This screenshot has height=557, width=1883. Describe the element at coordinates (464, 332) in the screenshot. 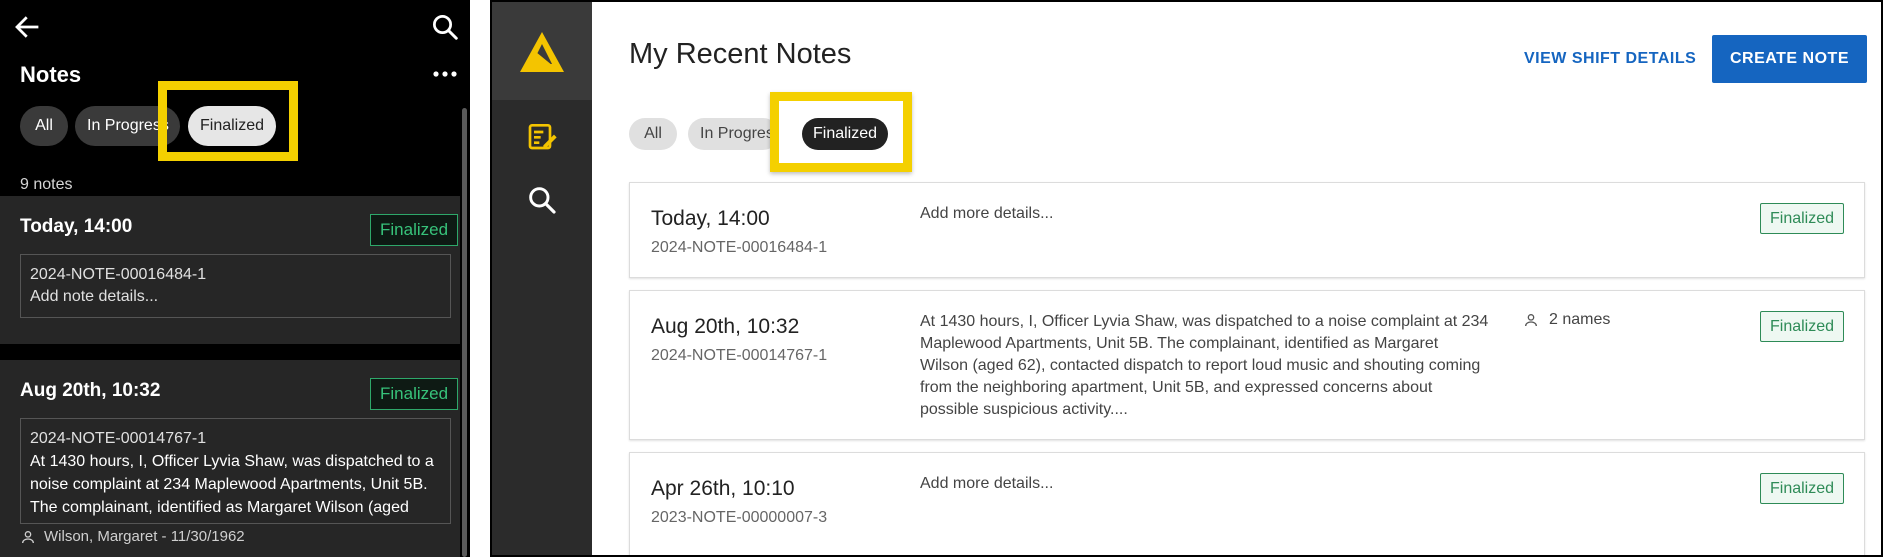

I see `scrollbar` at that location.